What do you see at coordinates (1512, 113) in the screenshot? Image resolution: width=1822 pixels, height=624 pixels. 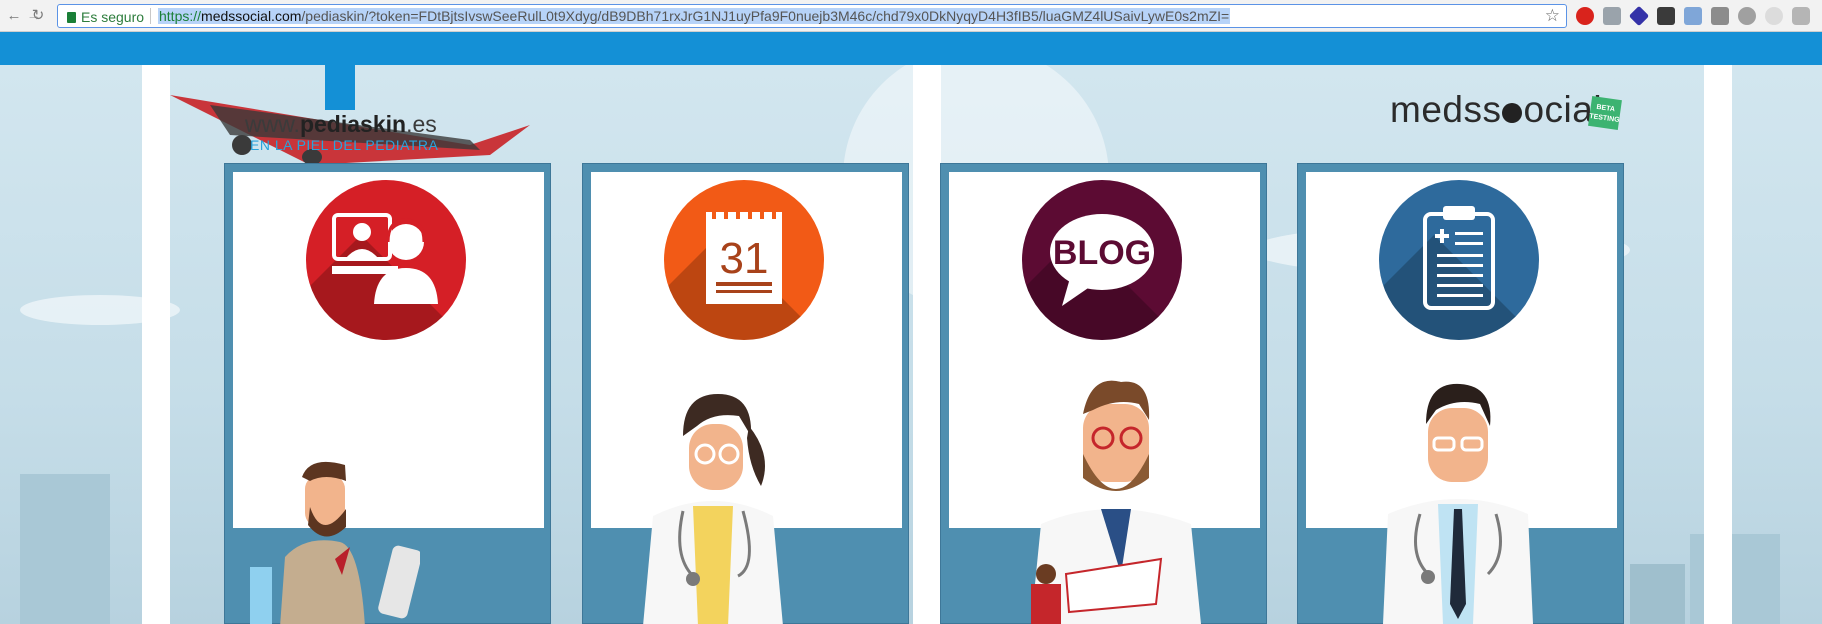 I see `speech-dot-icon` at bounding box center [1512, 113].